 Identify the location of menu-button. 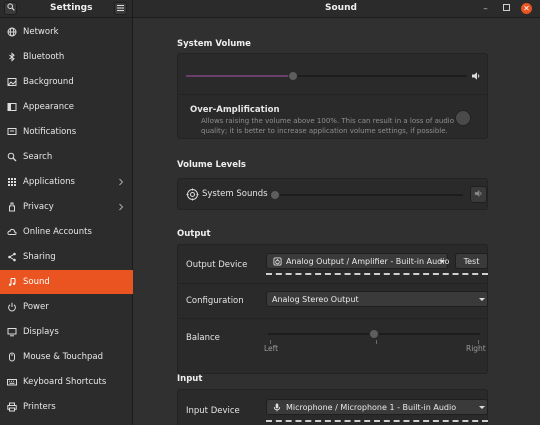
(120, 8).